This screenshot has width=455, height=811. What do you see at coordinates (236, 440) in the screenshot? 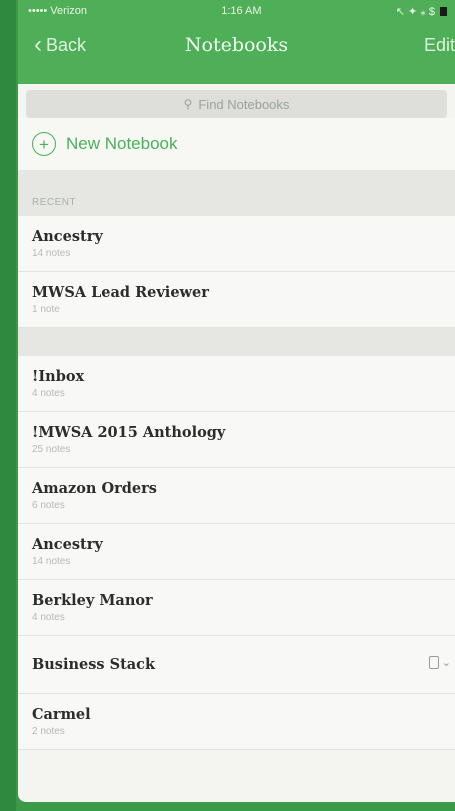
I see `list-item: !MWSA 2015 Anthology 25 notes` at bounding box center [236, 440].